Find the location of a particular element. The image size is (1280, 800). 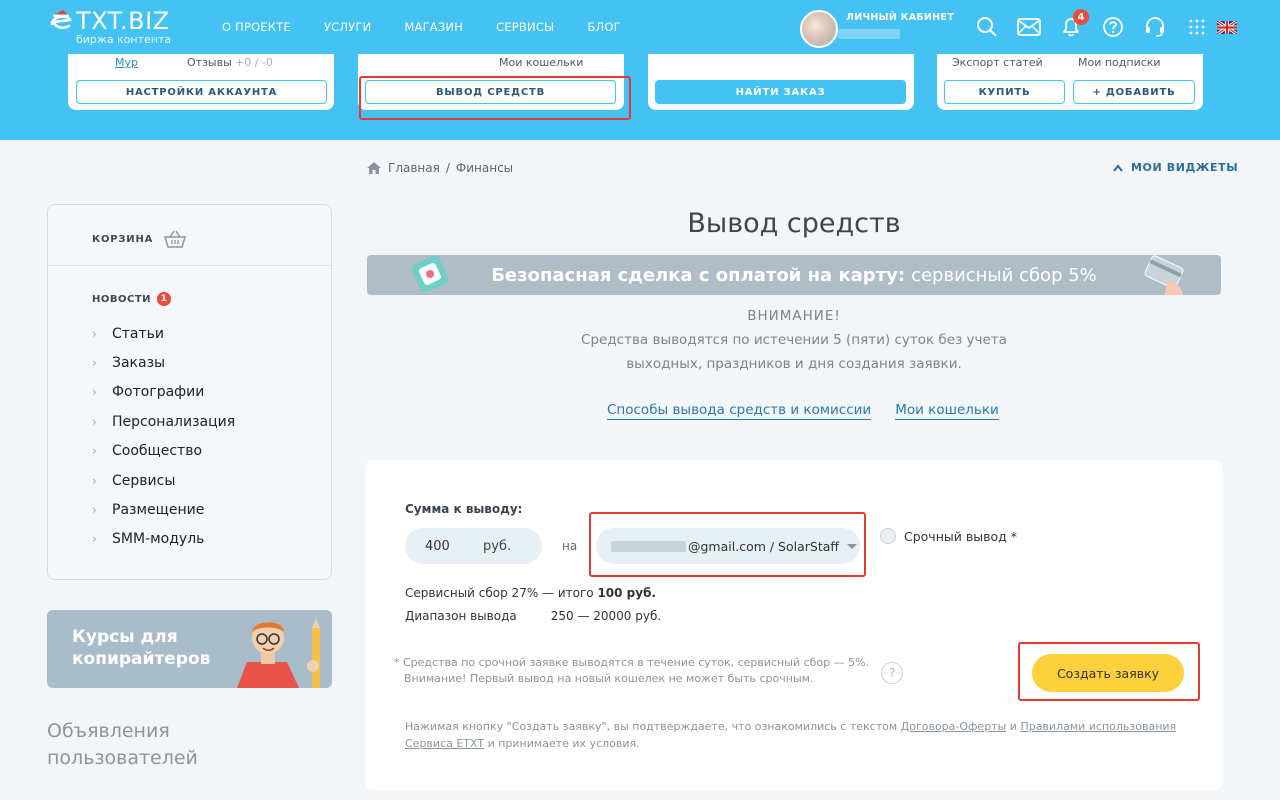

add-button: + ДОБАВИТЬ is located at coordinates (1134, 92).